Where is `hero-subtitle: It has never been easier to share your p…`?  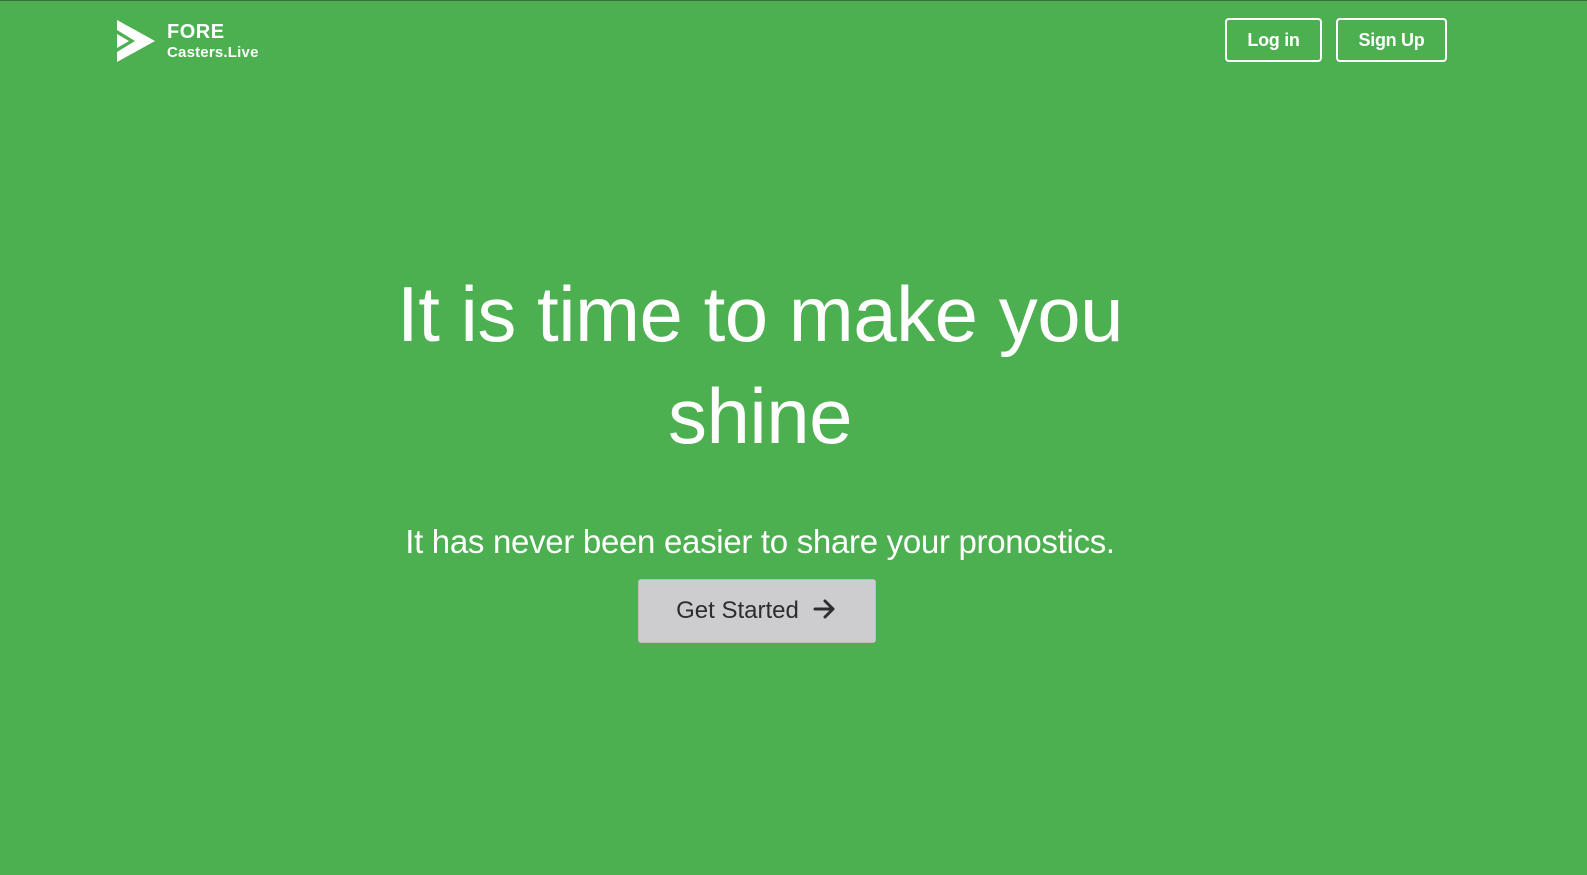 hero-subtitle: It has never been easier to share your p… is located at coordinates (760, 541).